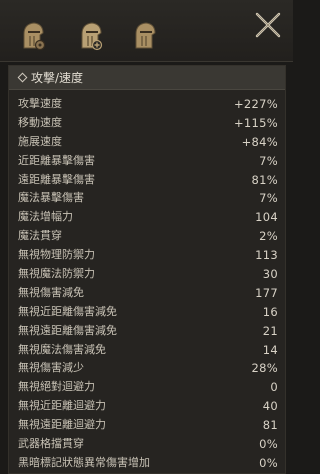 The width and height of the screenshot is (320, 474). I want to click on section-header: 攻撃/速度, so click(147, 78).